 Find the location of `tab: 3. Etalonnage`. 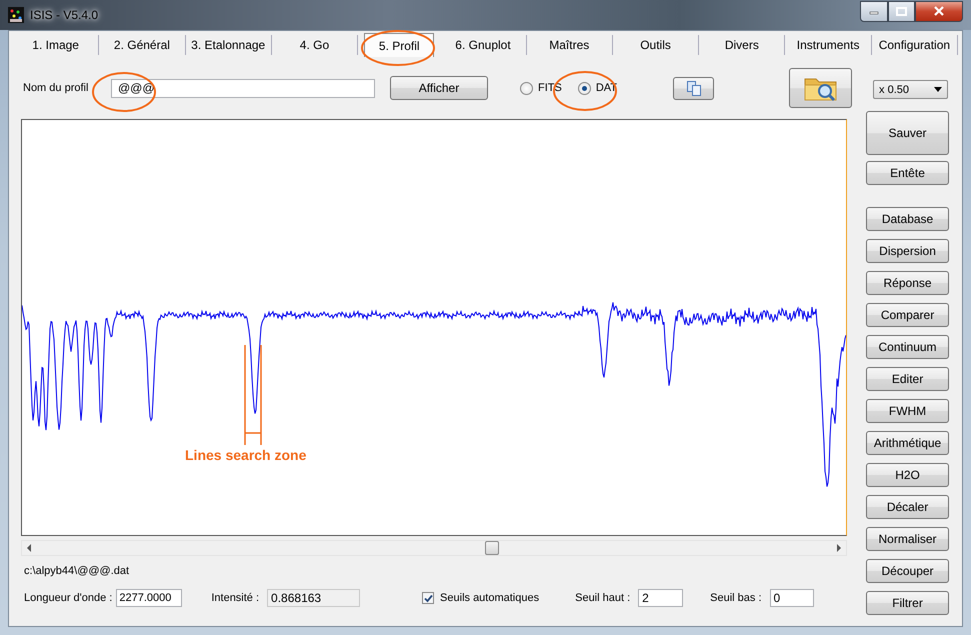

tab: 3. Etalonnage is located at coordinates (229, 45).